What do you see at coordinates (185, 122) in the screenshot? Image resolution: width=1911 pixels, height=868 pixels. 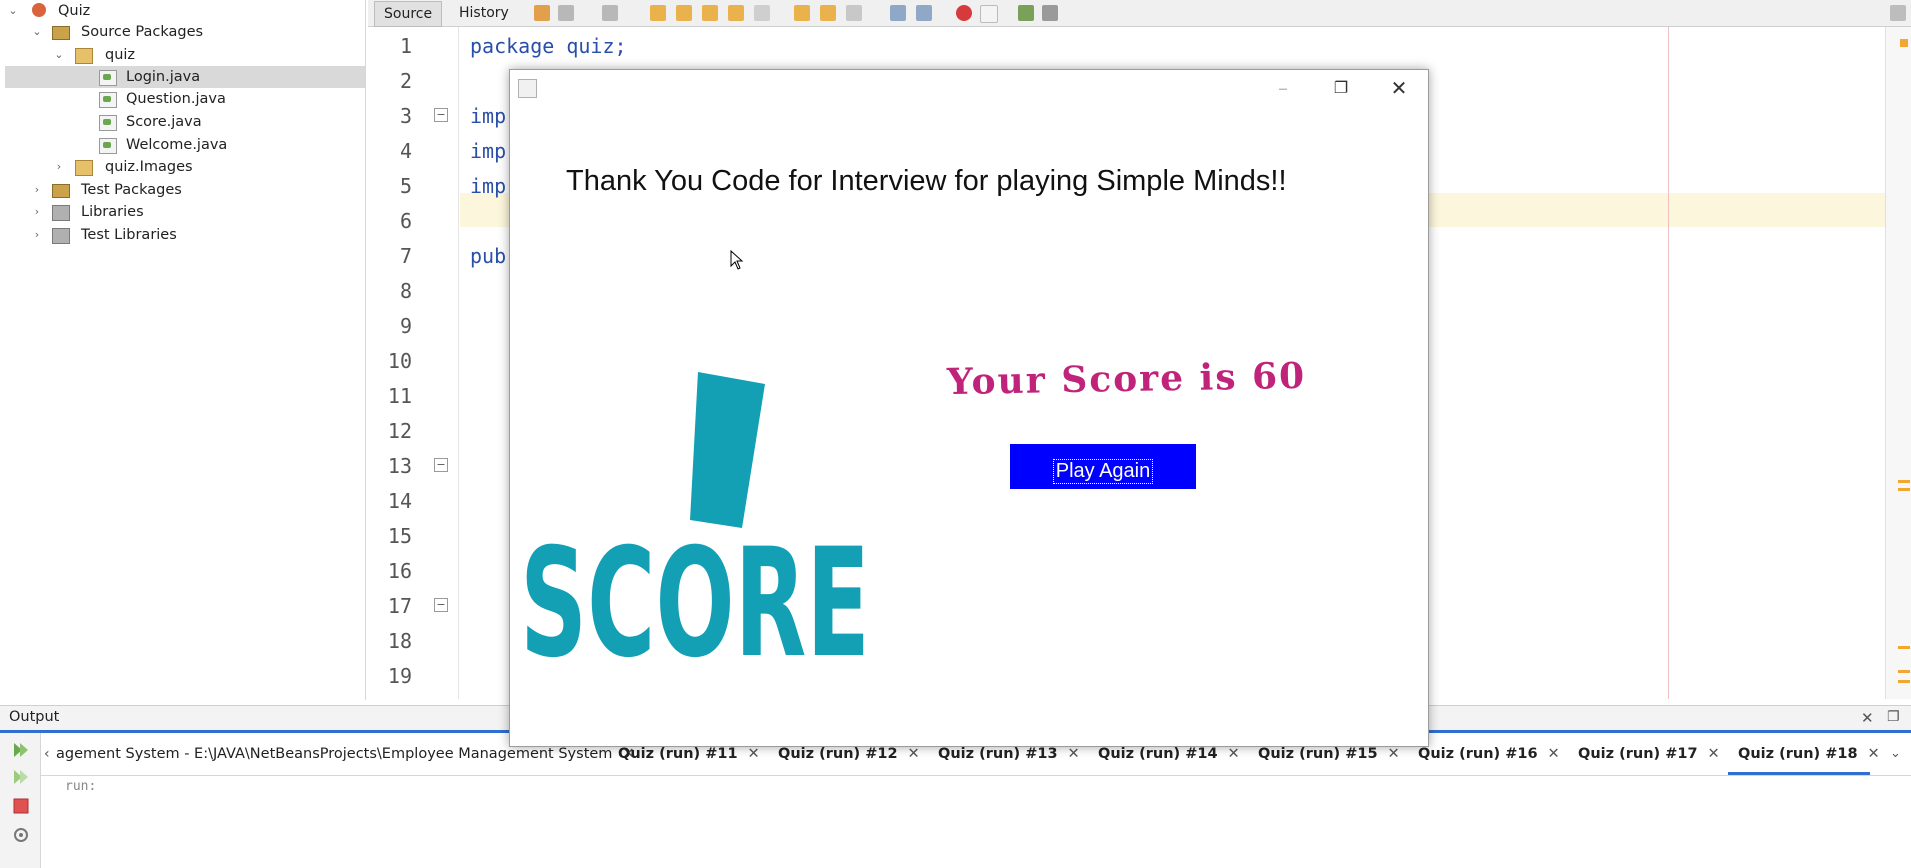 I see `tree-item-score-java: Score.java` at bounding box center [185, 122].